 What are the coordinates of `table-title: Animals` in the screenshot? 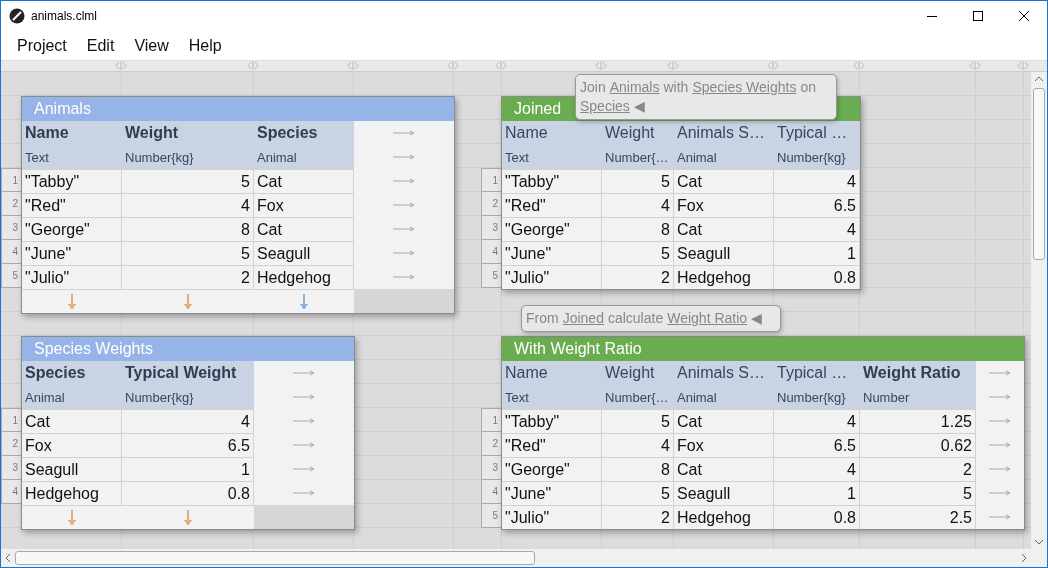 It's located at (238, 109).